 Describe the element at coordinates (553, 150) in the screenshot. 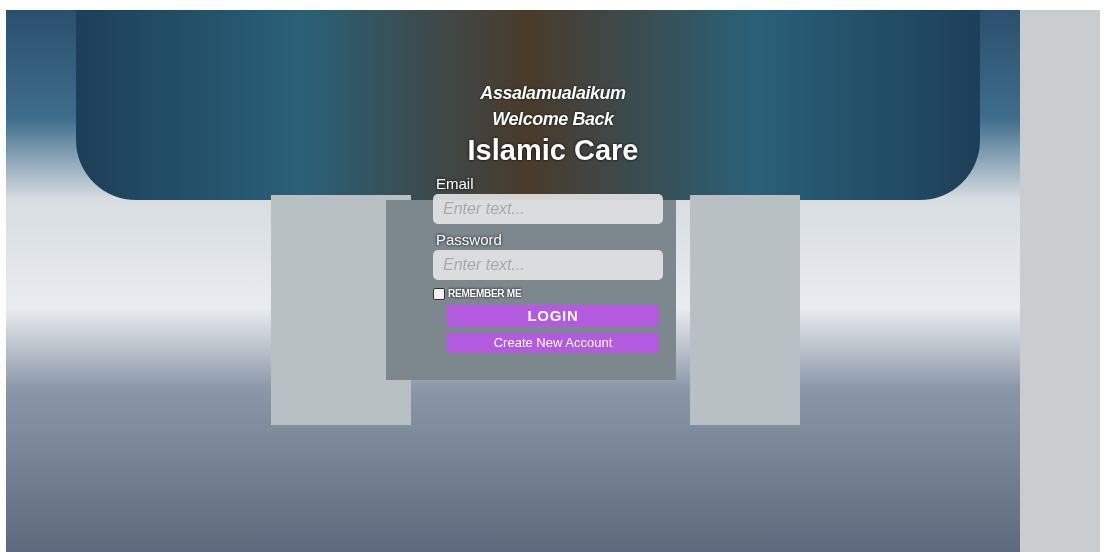

I see `app-title: Islamic Care` at that location.